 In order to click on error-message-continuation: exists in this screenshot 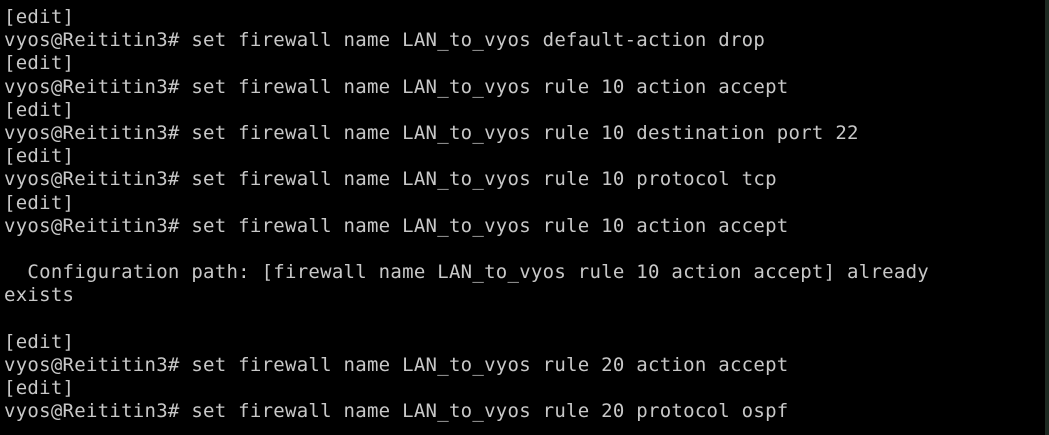, I will do `click(39, 295)`.